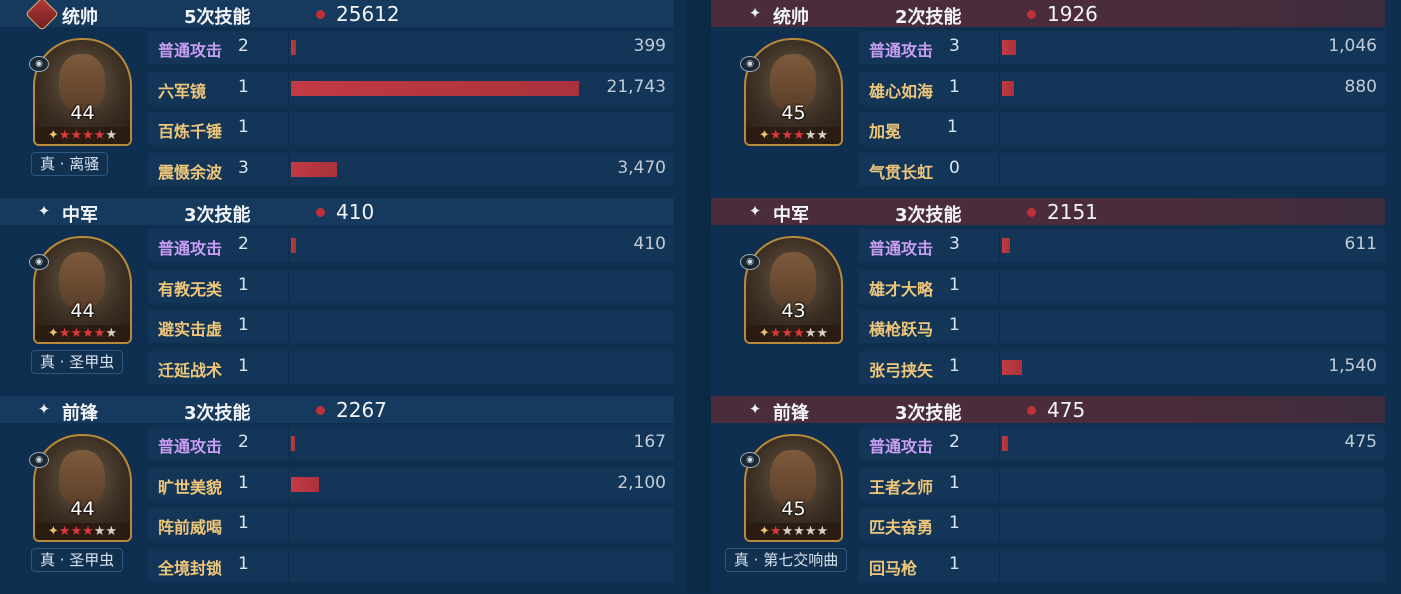 This screenshot has height=594, width=1401. I want to click on skill-level: 2, so click(243, 46).